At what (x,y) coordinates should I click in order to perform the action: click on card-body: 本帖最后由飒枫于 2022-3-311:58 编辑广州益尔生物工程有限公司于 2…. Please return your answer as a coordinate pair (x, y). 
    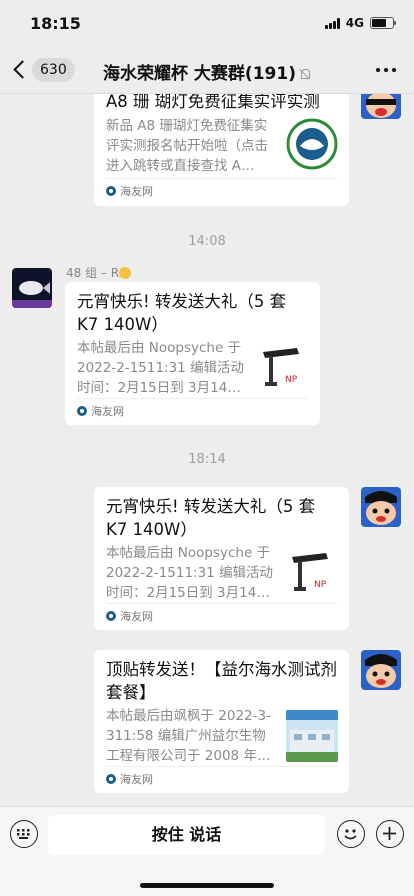
    Looking at the image, I should click on (222, 736).